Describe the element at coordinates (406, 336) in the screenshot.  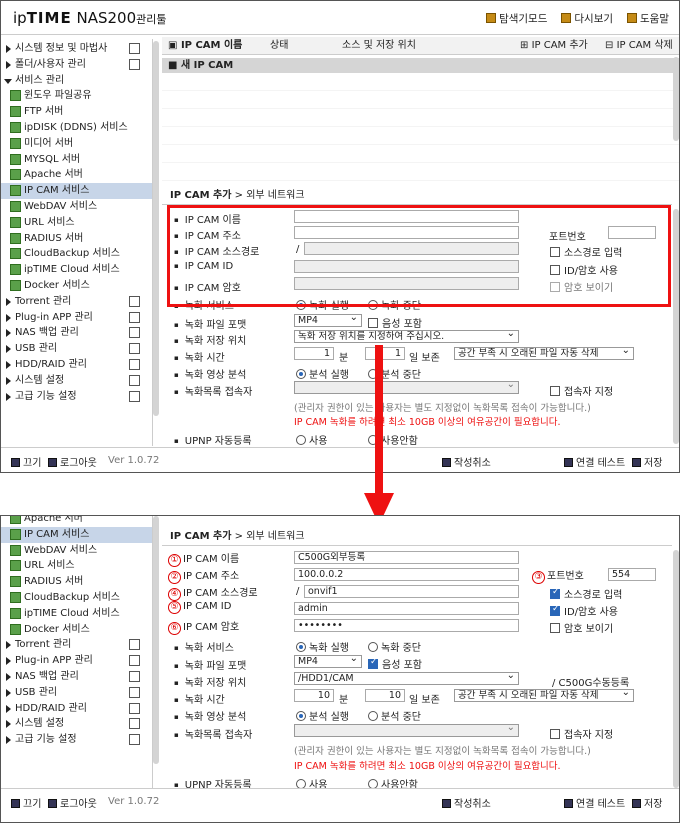
I see `rec-location-select: 녹화 저장 위치를 지정하여 주십시오.` at that location.